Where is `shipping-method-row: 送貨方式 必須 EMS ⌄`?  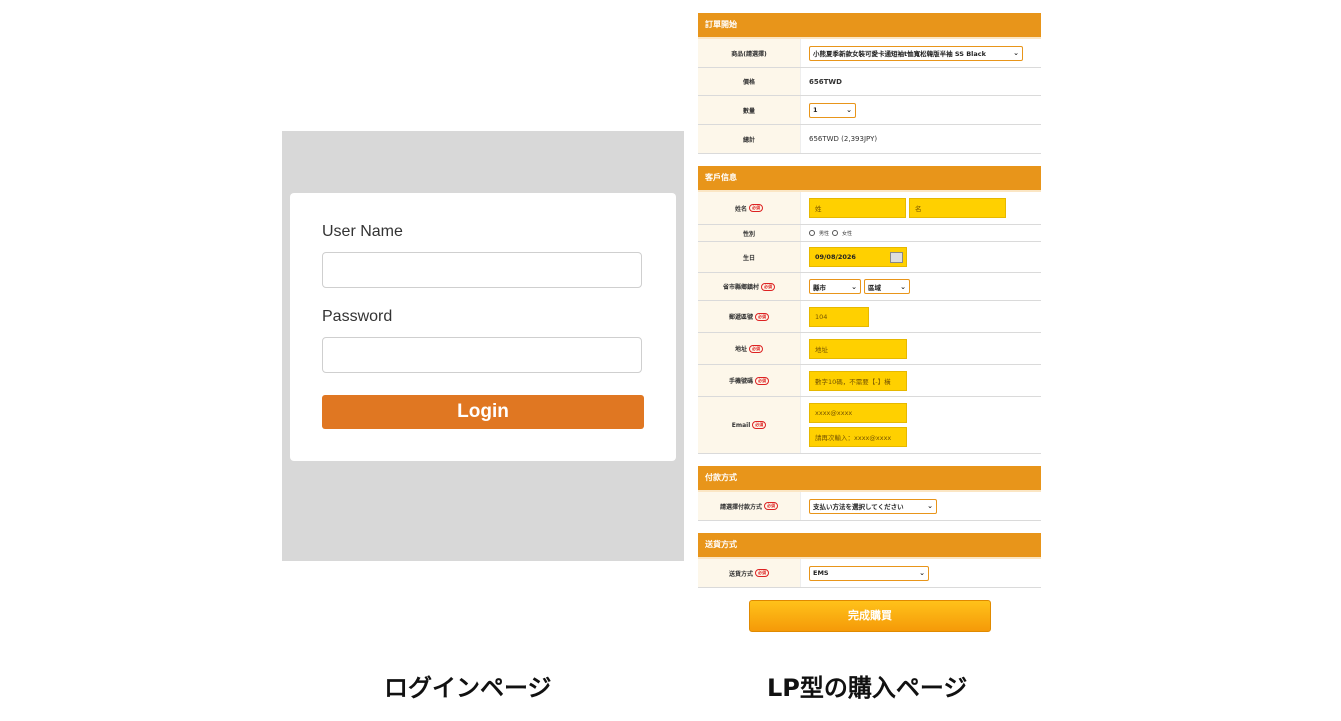
shipping-method-row: 送貨方式 必須 EMS ⌄ is located at coordinates (869, 573).